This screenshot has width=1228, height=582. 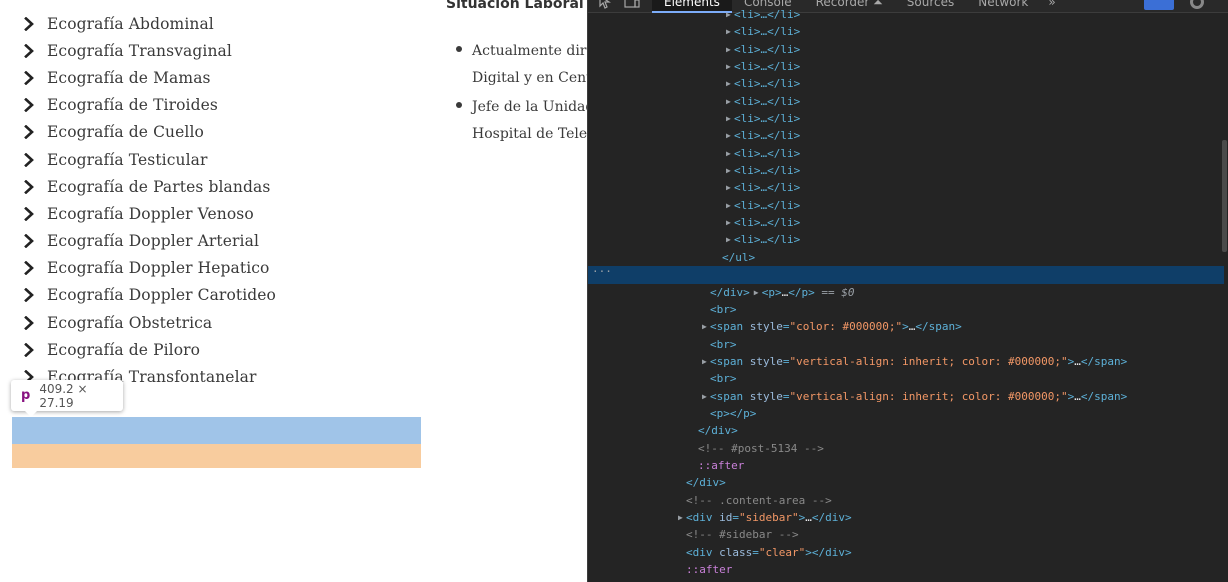 What do you see at coordinates (906, 281) in the screenshot?
I see `dom-node-p-selected: ··· ▶ <p>…</p> == $0` at bounding box center [906, 281].